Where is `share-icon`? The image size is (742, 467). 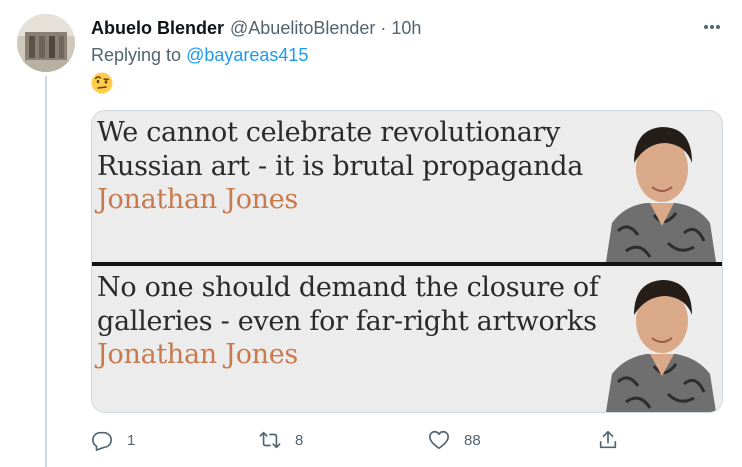
share-icon is located at coordinates (608, 439).